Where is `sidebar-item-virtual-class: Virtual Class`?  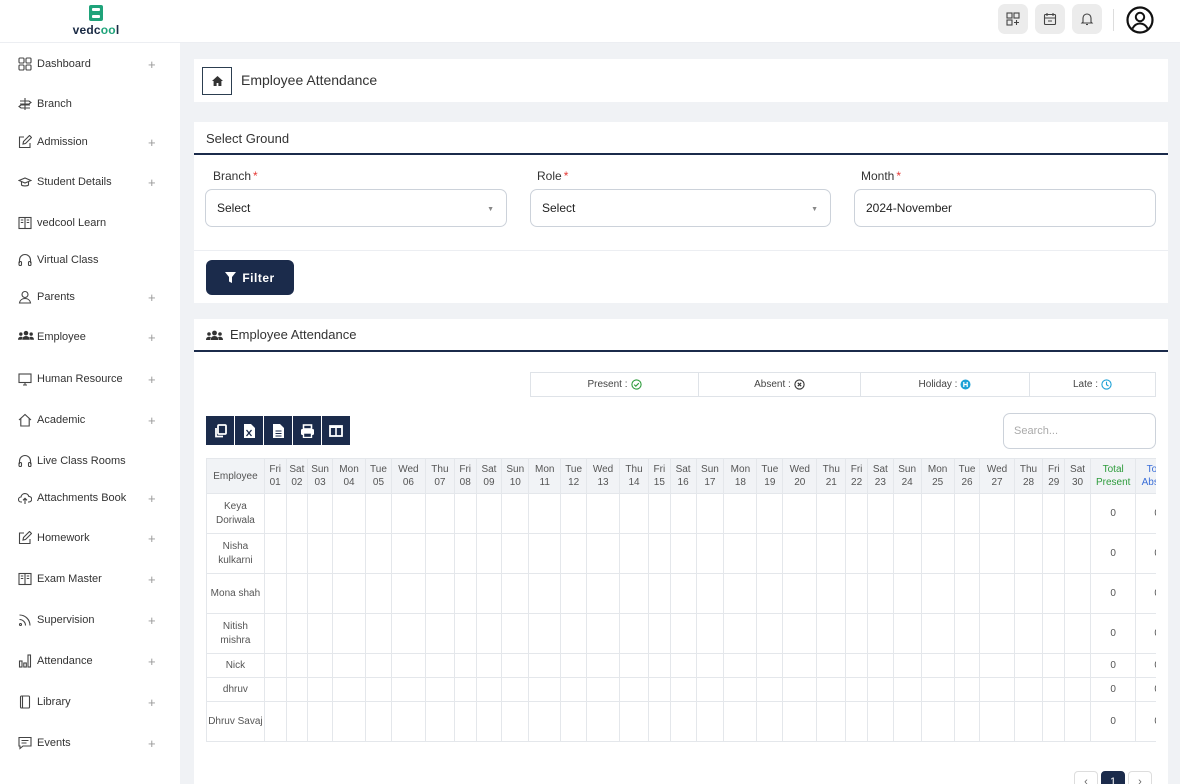
sidebar-item-virtual-class: Virtual Class is located at coordinates (90, 260).